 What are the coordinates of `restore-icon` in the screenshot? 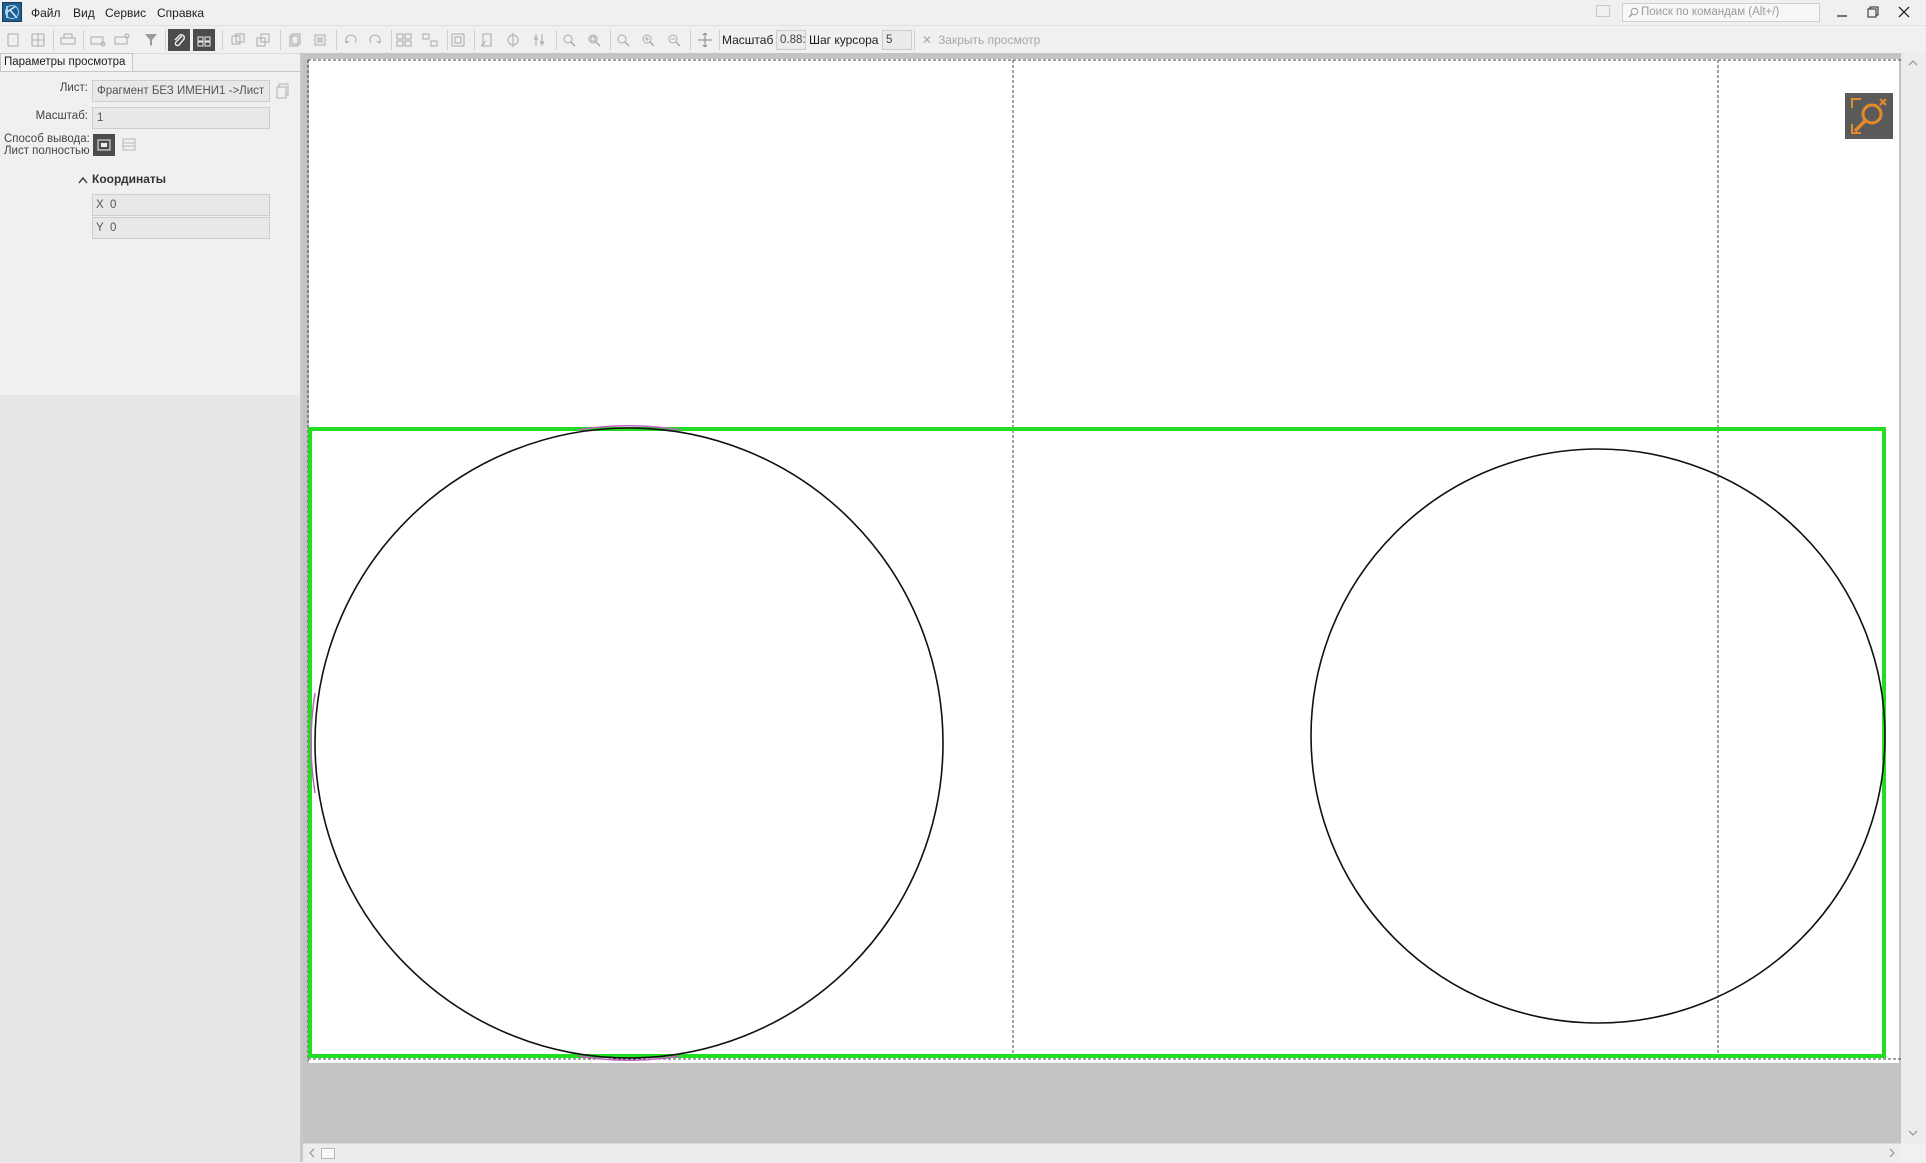 It's located at (1873, 12).